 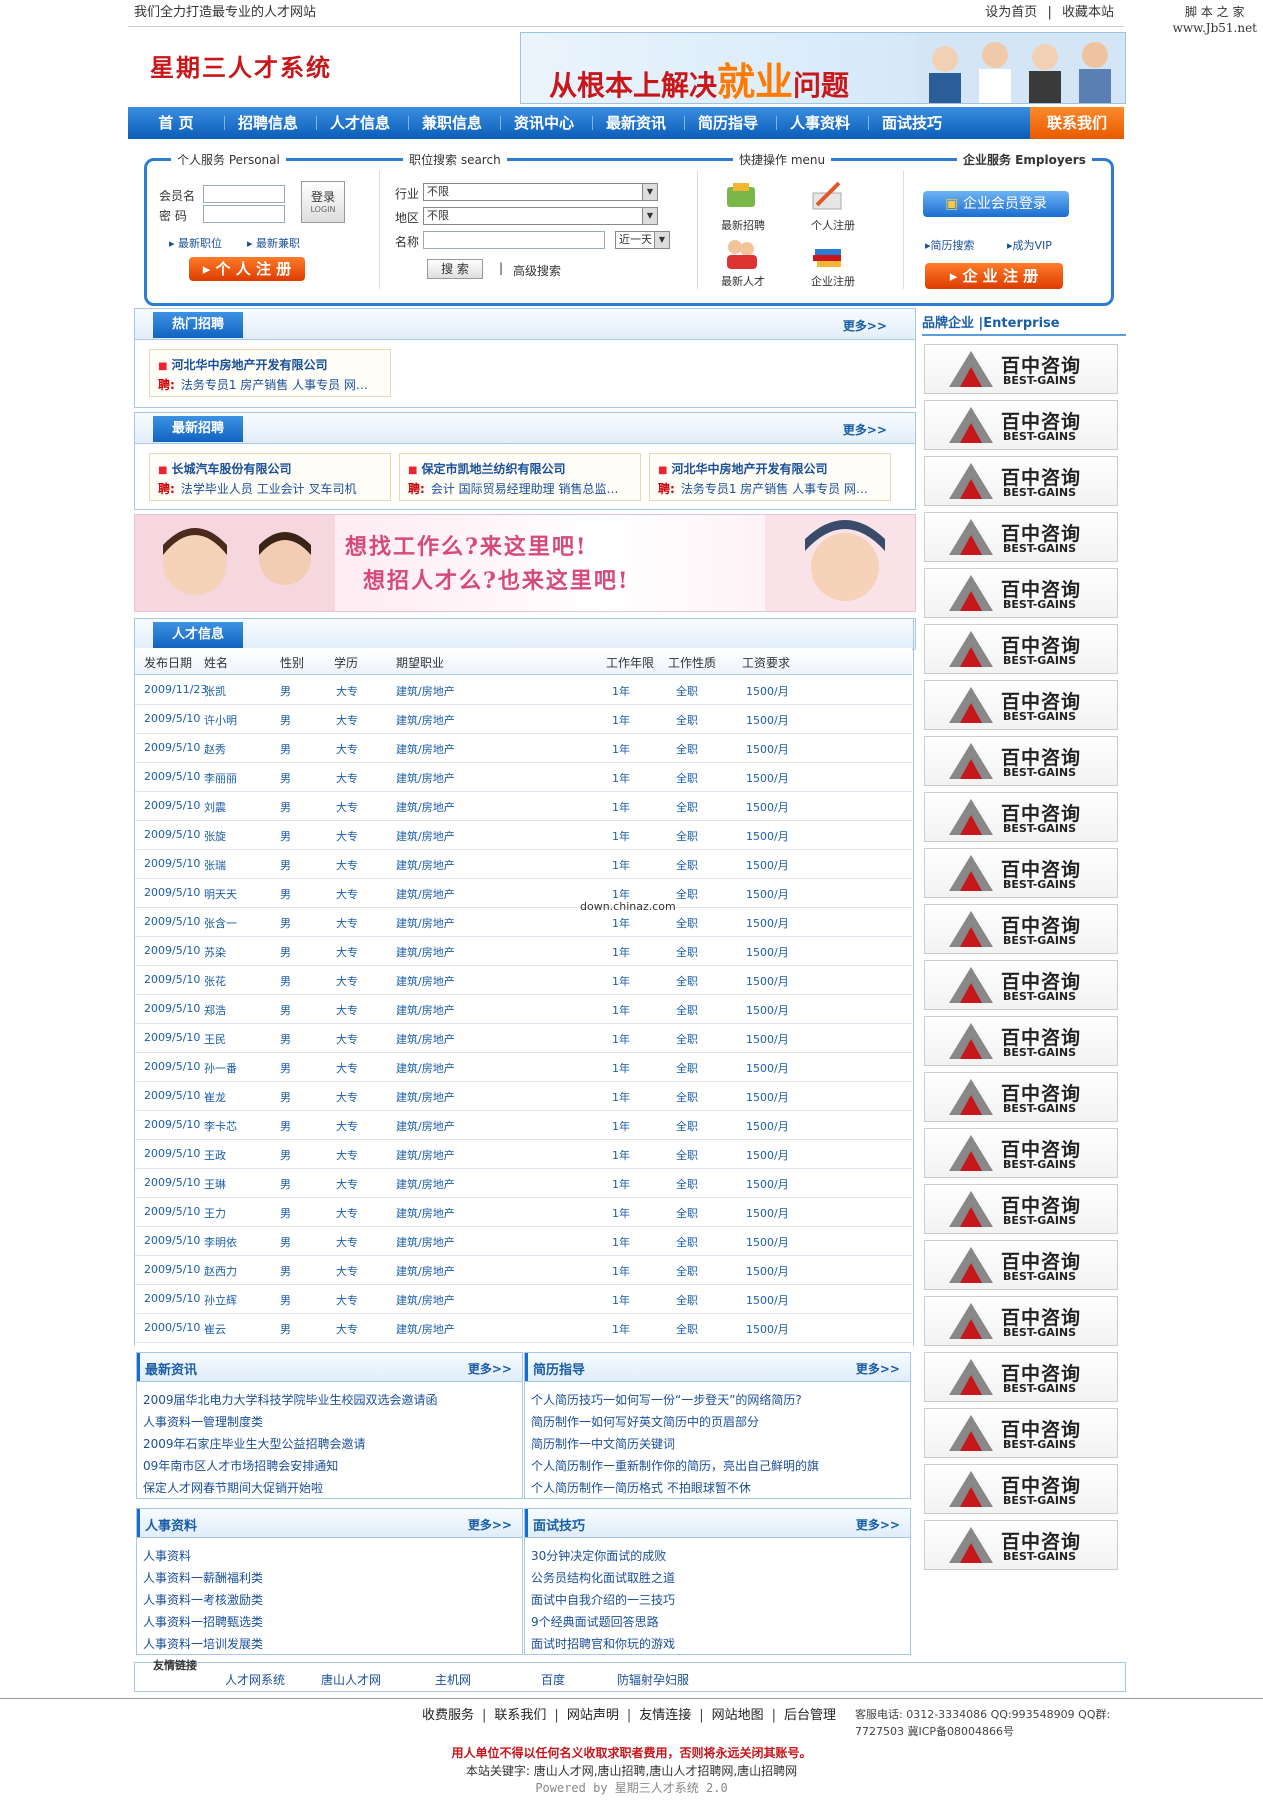 What do you see at coordinates (255, 1679) in the screenshot?
I see `friend-link: 人才网系统` at bounding box center [255, 1679].